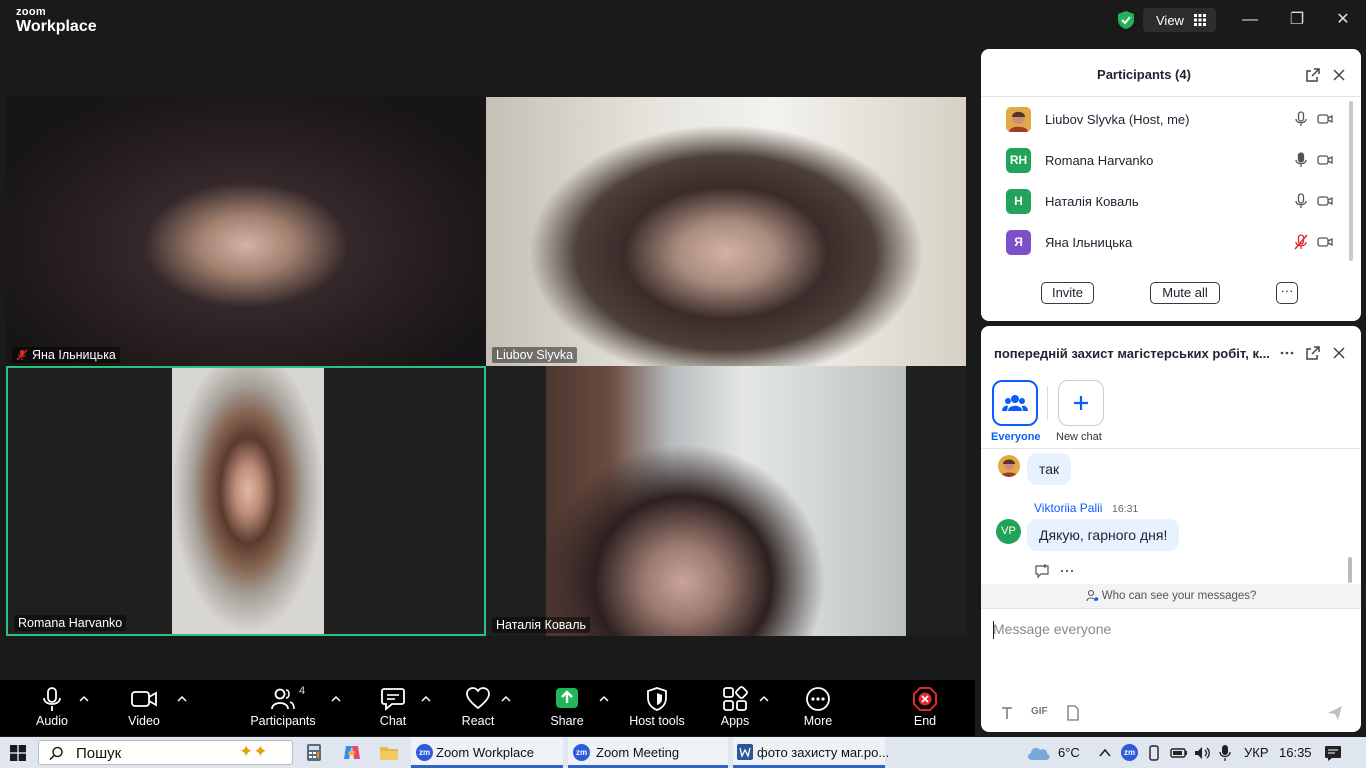 This screenshot has height=768, width=1366. I want to click on who-can-see-link: Who can see your messages?, so click(1171, 596).